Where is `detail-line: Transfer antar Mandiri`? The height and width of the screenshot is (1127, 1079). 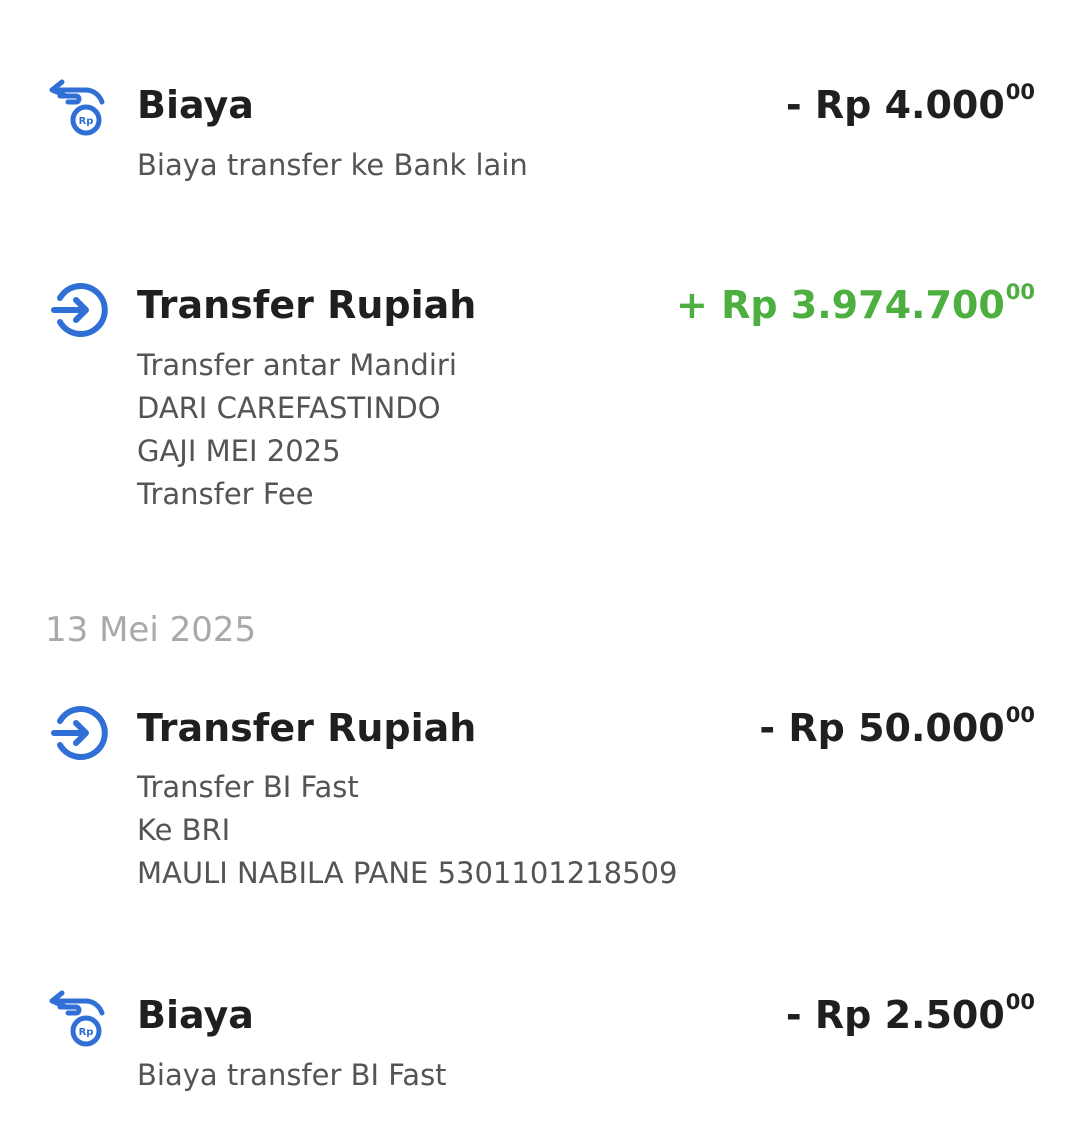 detail-line: Transfer antar Mandiri is located at coordinates (297, 365).